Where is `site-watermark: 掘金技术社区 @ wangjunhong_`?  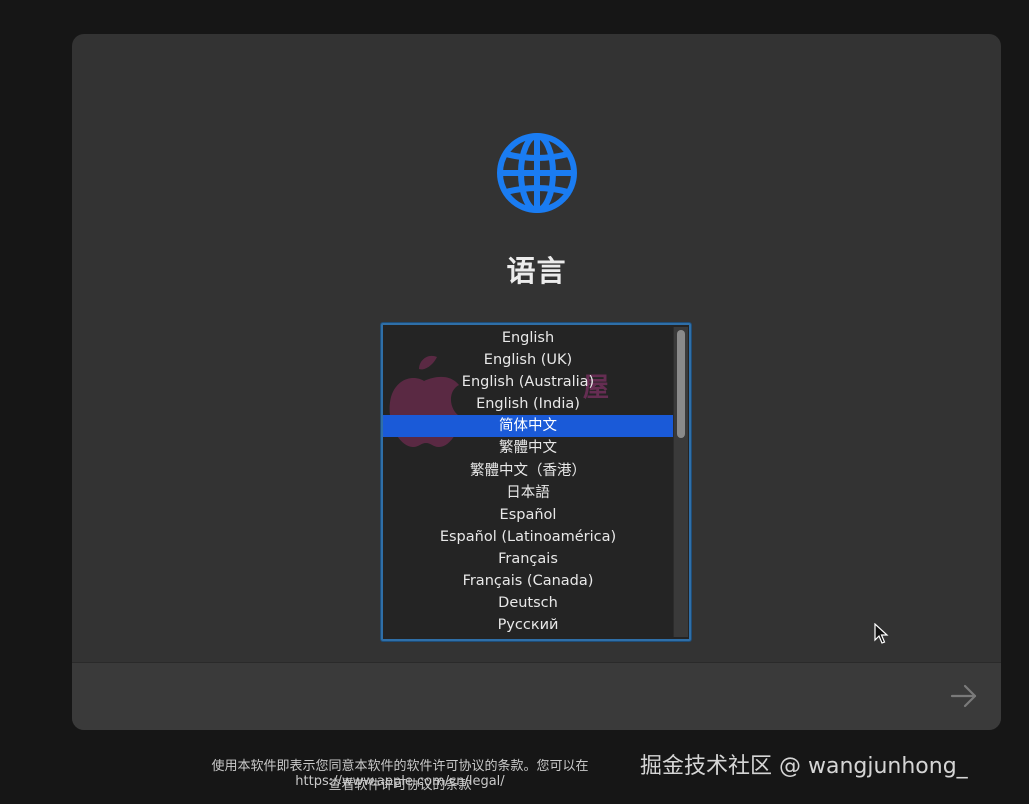 site-watermark: 掘金技术社区 @ wangjunhong_ is located at coordinates (804, 766).